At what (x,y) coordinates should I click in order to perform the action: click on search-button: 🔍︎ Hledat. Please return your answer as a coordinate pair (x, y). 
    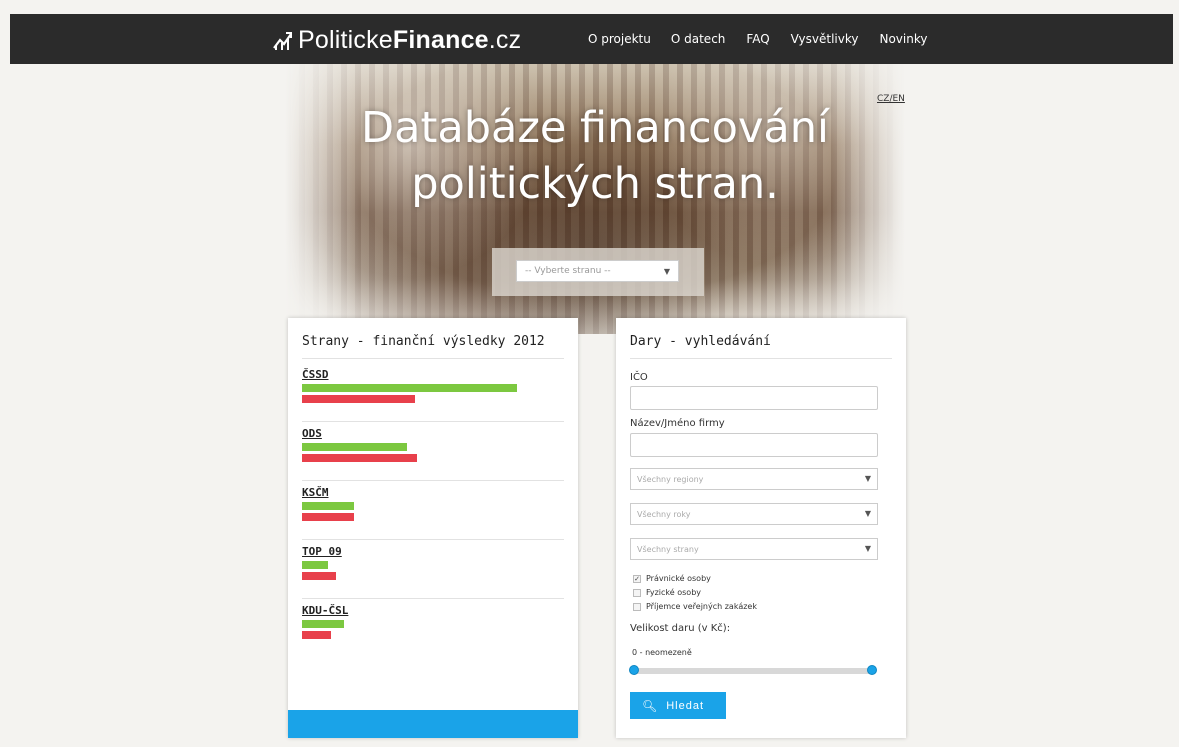
    Looking at the image, I should click on (678, 705).